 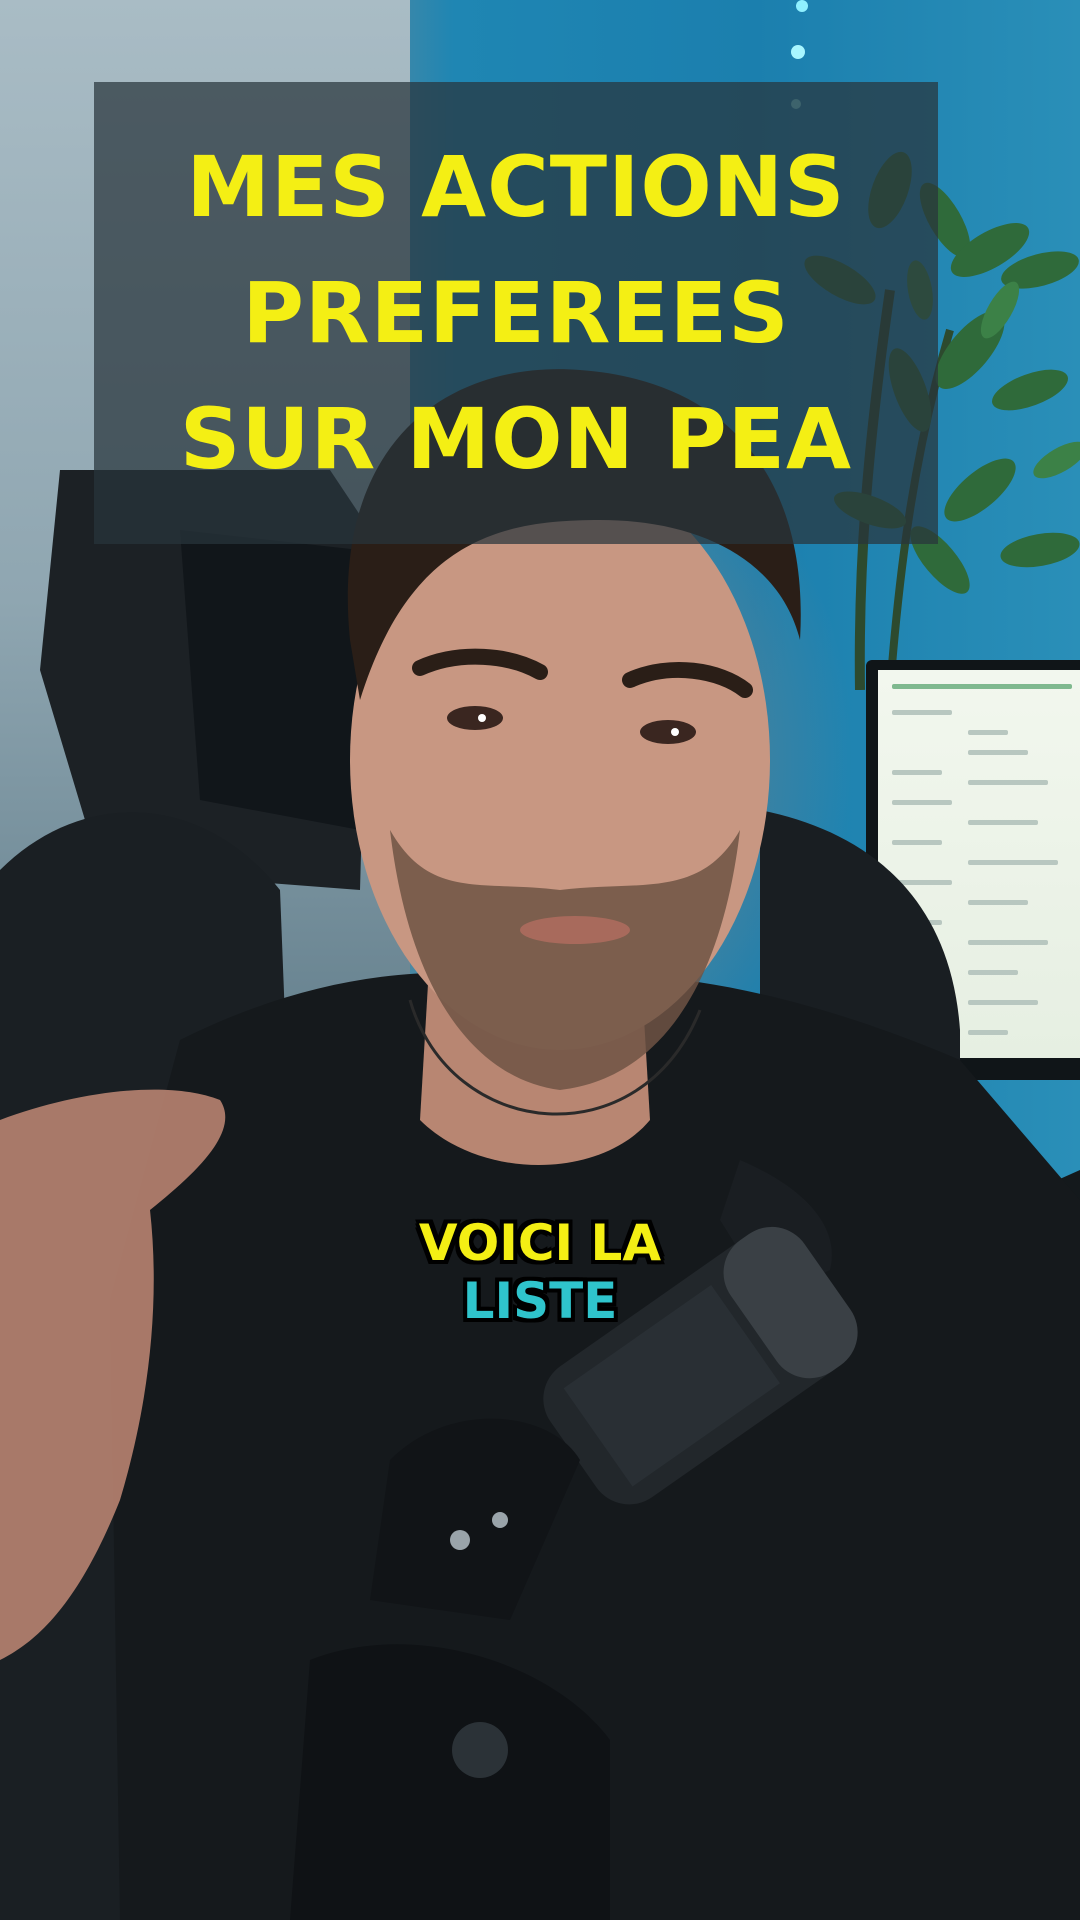 I want to click on title-line-2: PREFEREES, so click(x=516, y=313).